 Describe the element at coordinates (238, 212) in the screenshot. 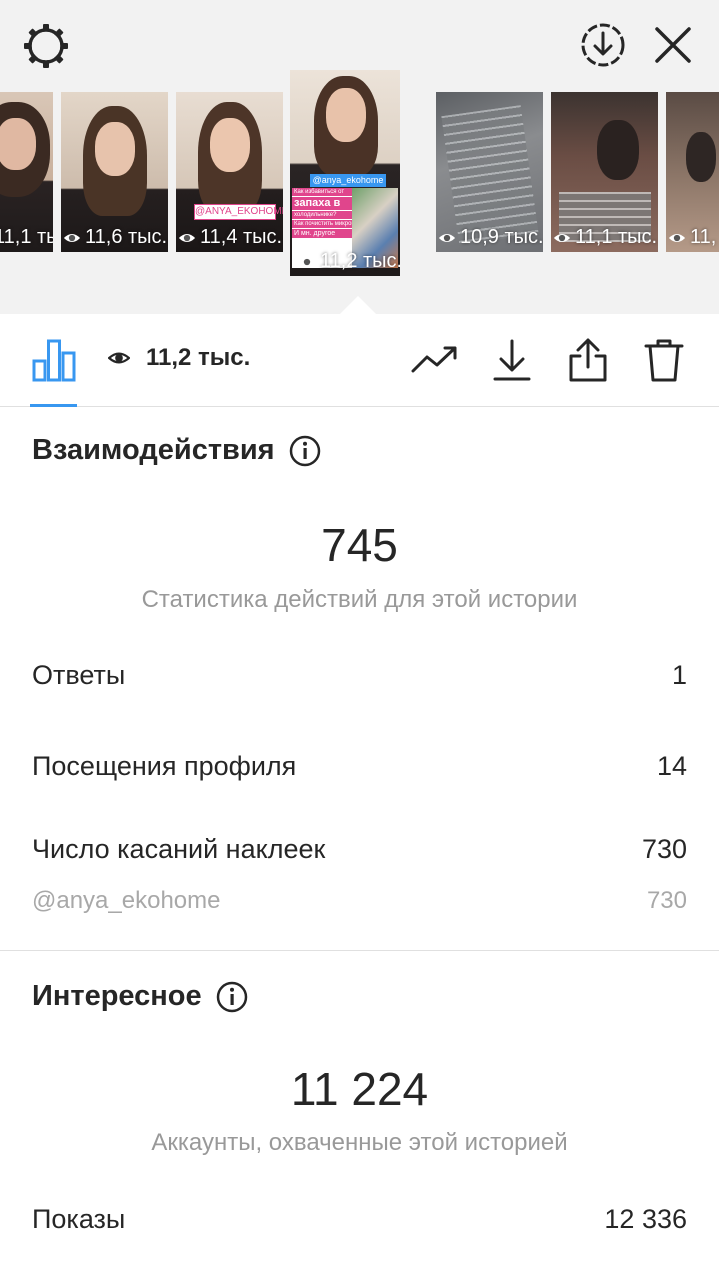

I see `sticker-banner: @ANYA_EKOHOME` at that location.